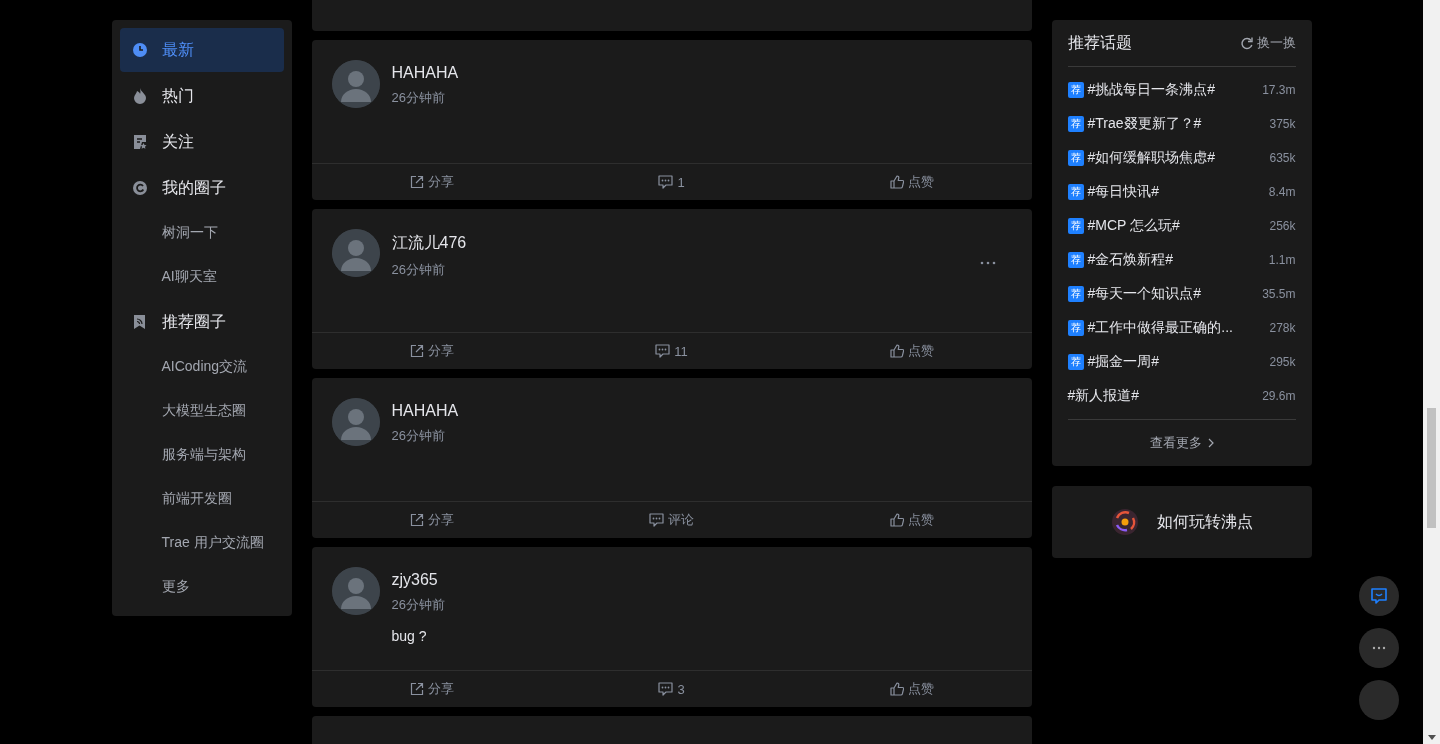 The width and height of the screenshot is (1440, 744). What do you see at coordinates (1099, 42) in the screenshot?
I see `section-title: 推荐话题` at bounding box center [1099, 42].